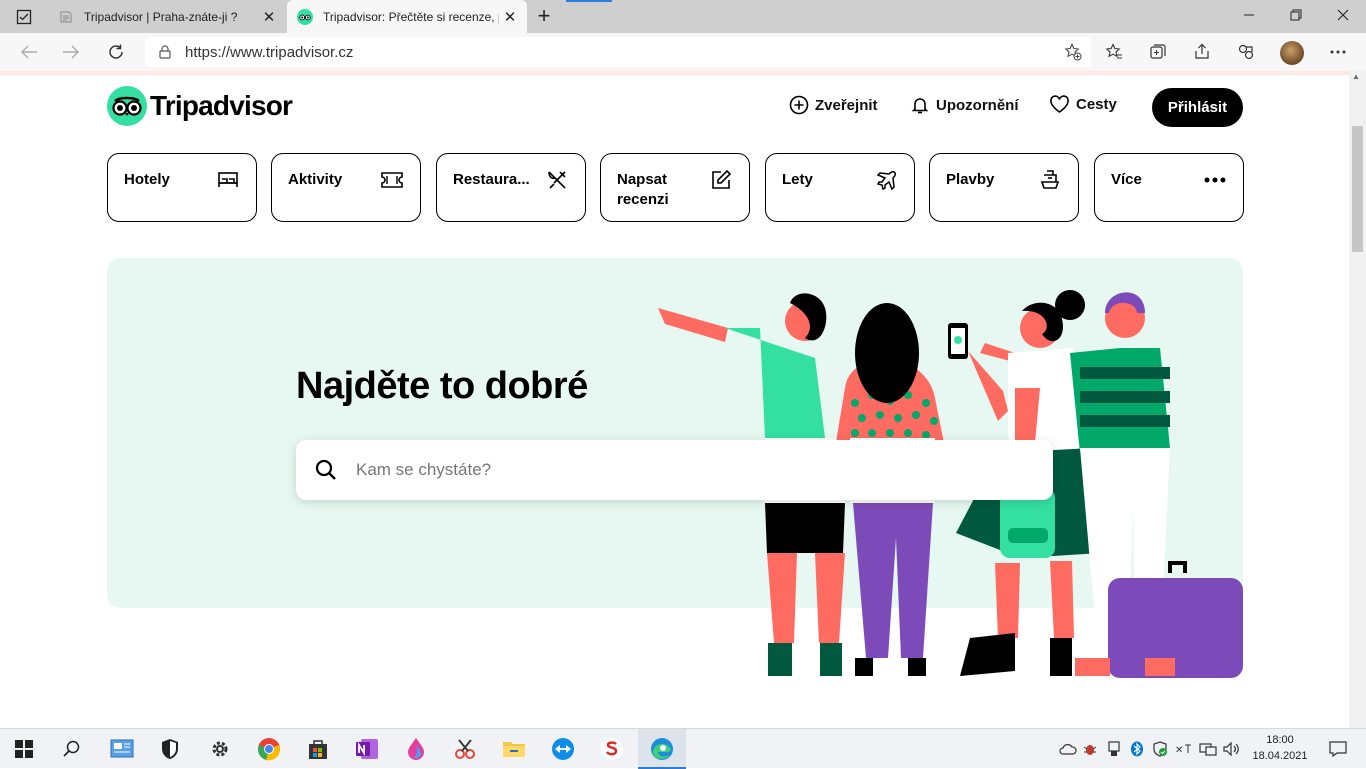 This screenshot has height=769, width=1366. What do you see at coordinates (182, 187) in the screenshot?
I see `category-hotels: Hotely` at bounding box center [182, 187].